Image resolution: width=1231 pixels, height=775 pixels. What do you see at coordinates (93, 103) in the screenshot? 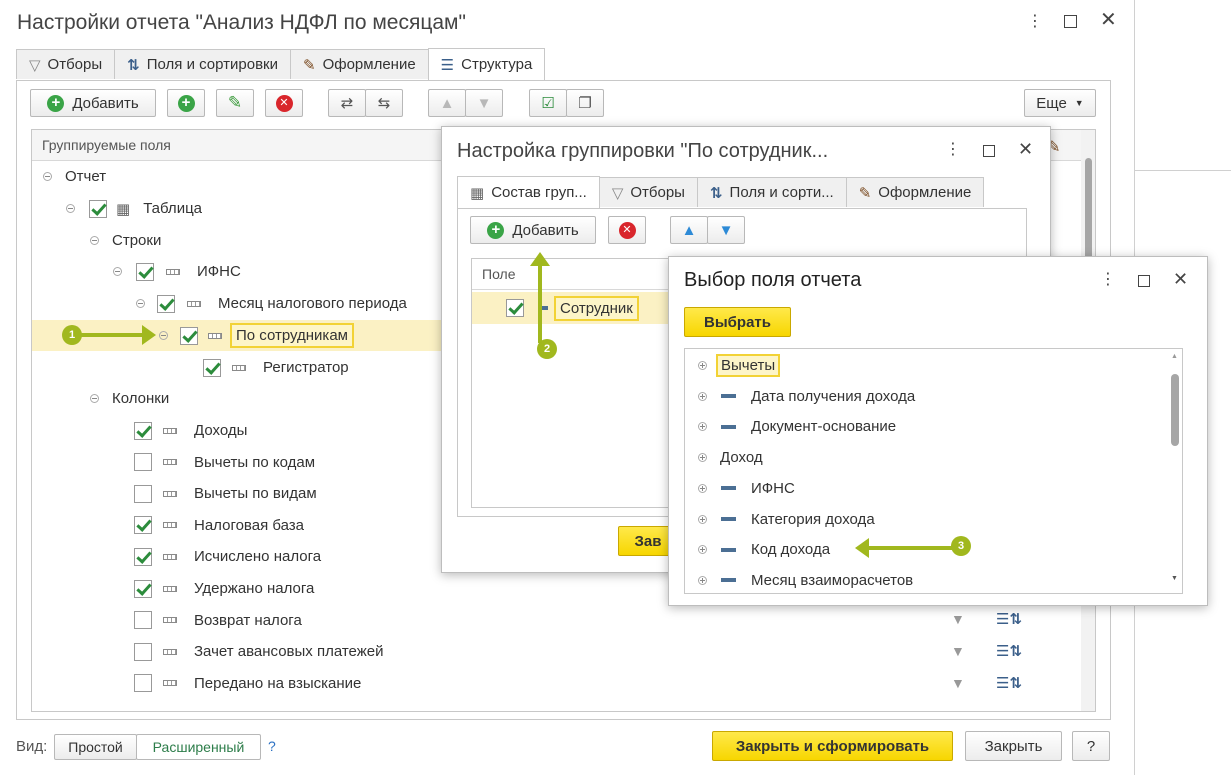
I see `add-button: + Добавить` at bounding box center [93, 103].